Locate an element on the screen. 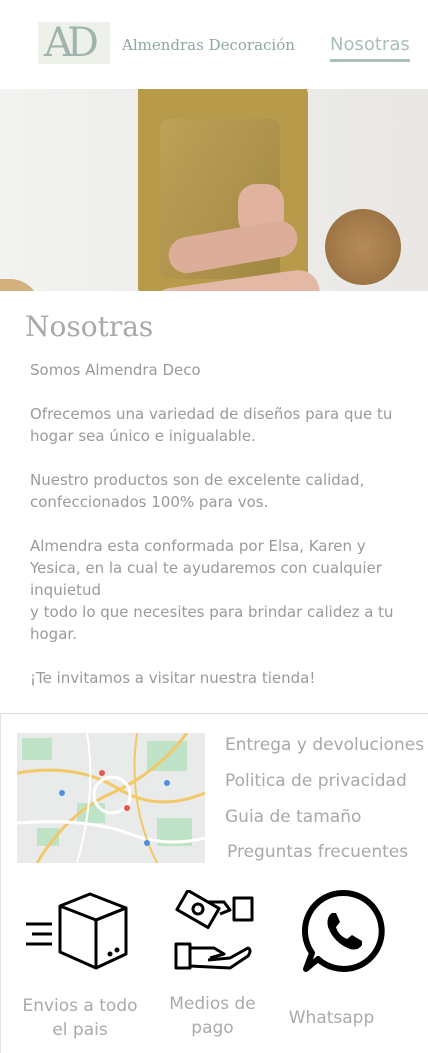 The image size is (428, 1053). brand-name: Almendras Decoración is located at coordinates (208, 45).